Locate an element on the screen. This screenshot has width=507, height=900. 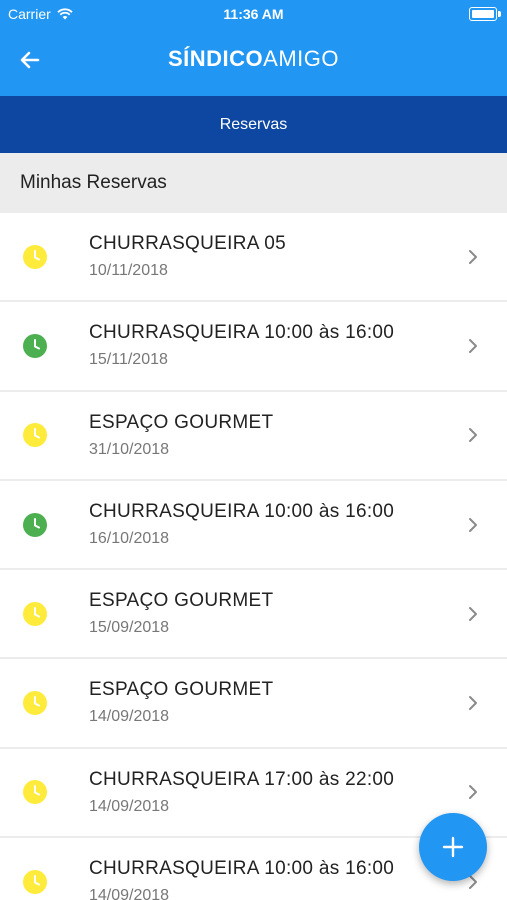
reservation-date: 10/11/2018 is located at coordinates (128, 270).